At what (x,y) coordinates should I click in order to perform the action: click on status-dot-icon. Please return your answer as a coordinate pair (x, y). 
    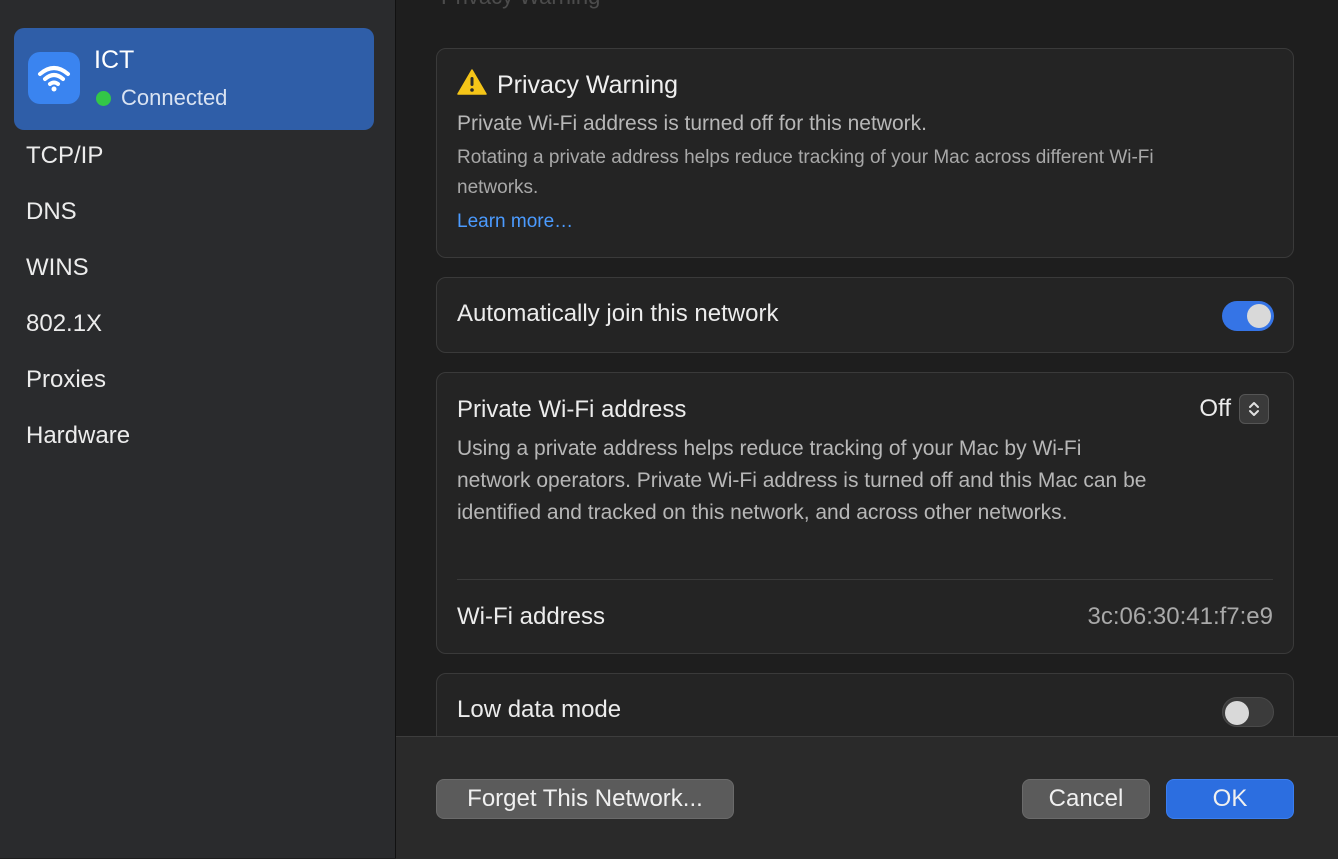
    Looking at the image, I should click on (103, 98).